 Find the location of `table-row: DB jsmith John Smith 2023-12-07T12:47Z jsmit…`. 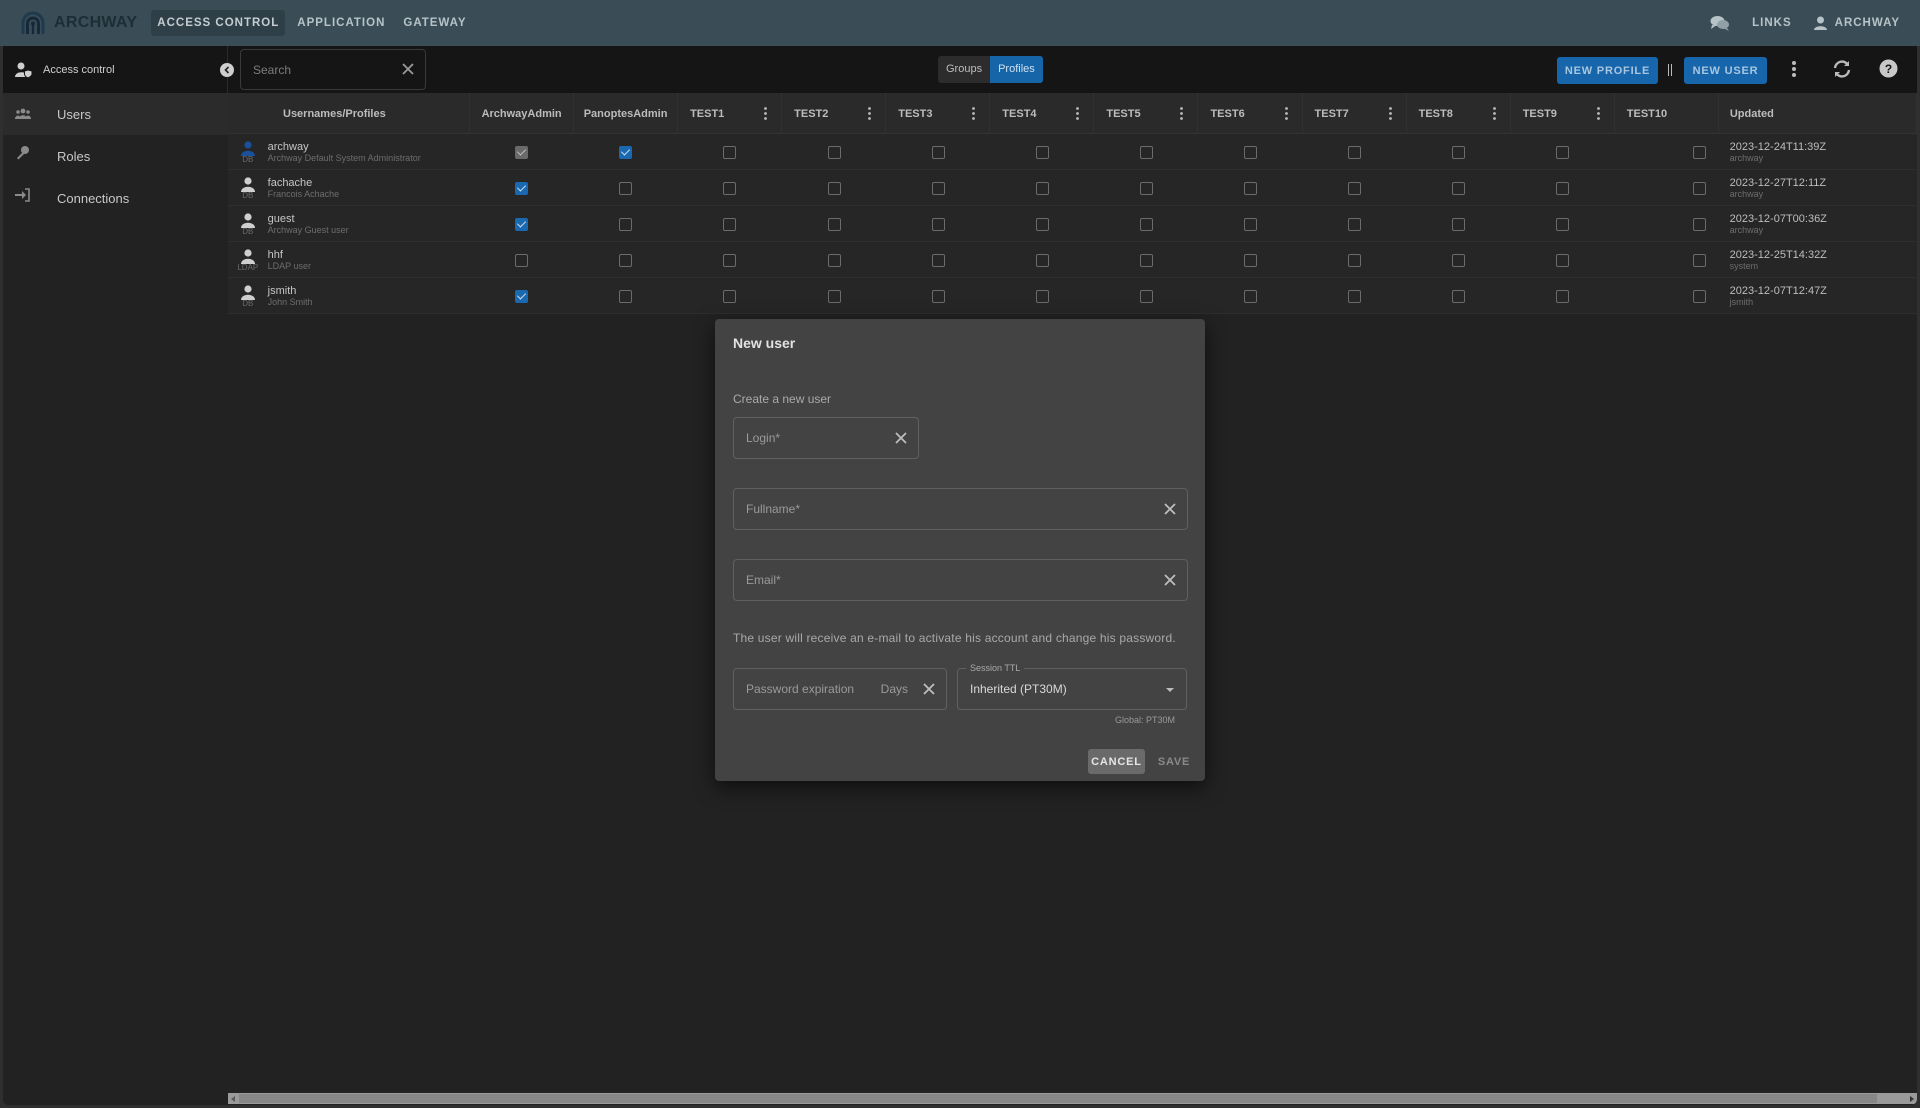

table-row: DB jsmith John Smith 2023-12-07T12:47Z jsmit… is located at coordinates (1072, 296).